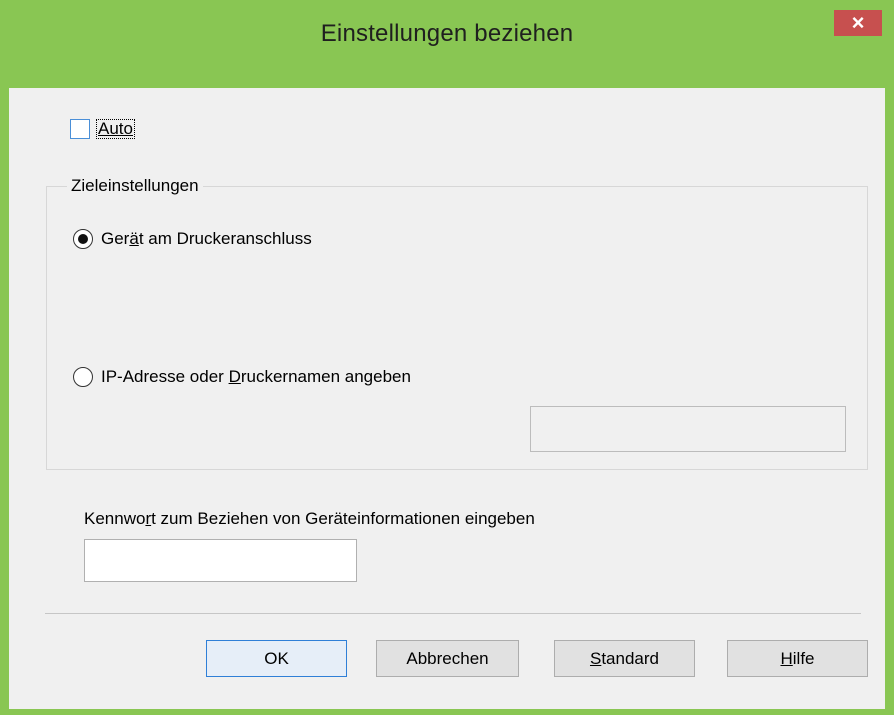 The height and width of the screenshot is (715, 894). Describe the element at coordinates (624, 658) in the screenshot. I see `standard-button: Standard` at that location.